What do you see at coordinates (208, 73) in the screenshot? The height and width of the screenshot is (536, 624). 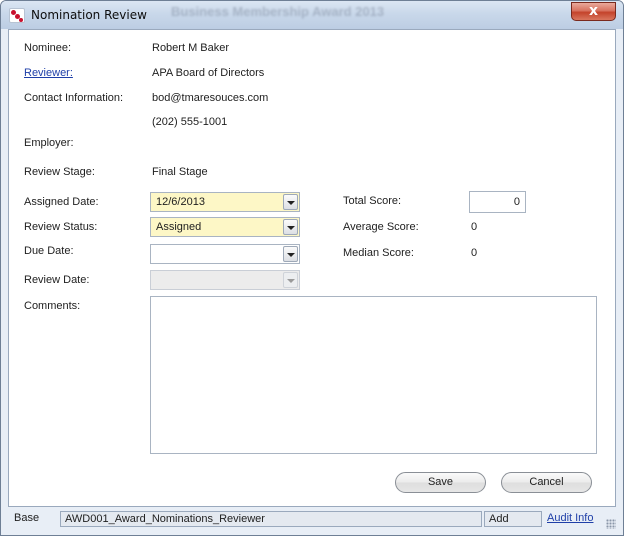 I see `reviewer-value: APA Board of Directors` at bounding box center [208, 73].